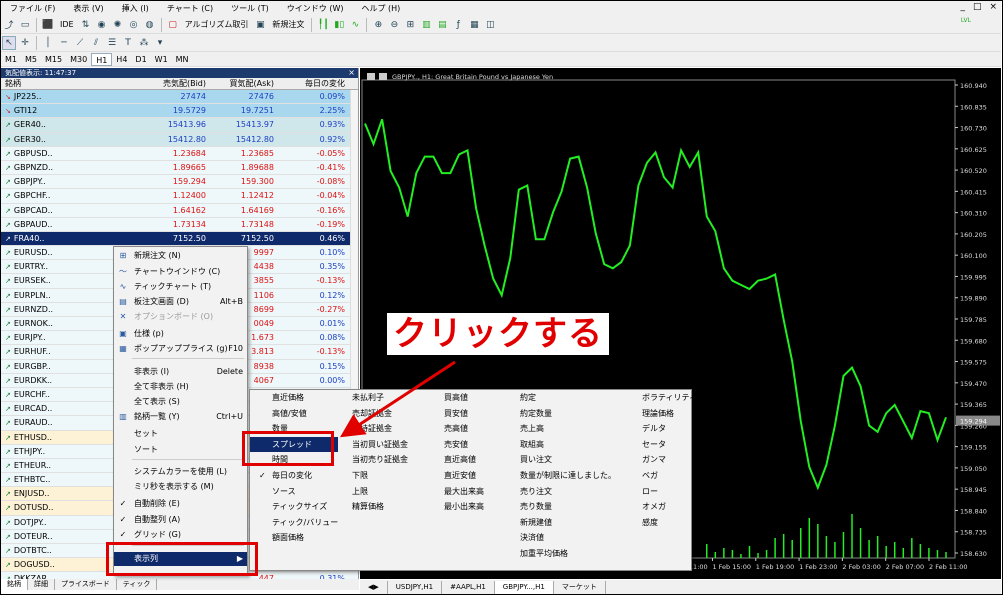 This screenshot has height=595, width=1003. I want to click on context-menu-item: ✓ 自動整列 (A), so click(180, 520).